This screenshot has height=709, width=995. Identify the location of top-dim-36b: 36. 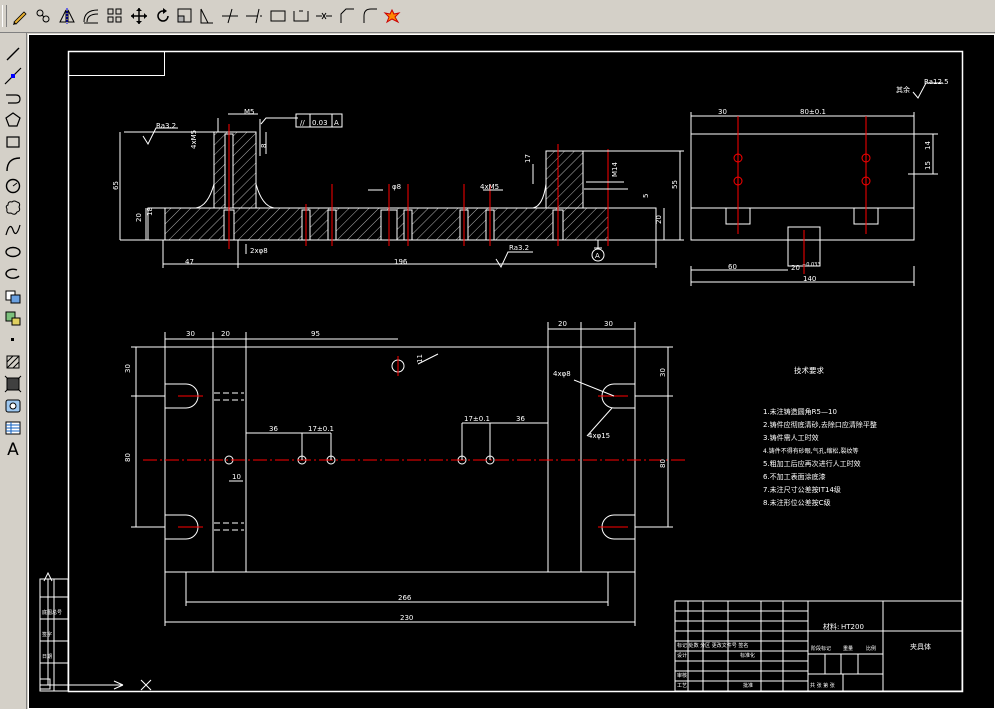
(520, 419).